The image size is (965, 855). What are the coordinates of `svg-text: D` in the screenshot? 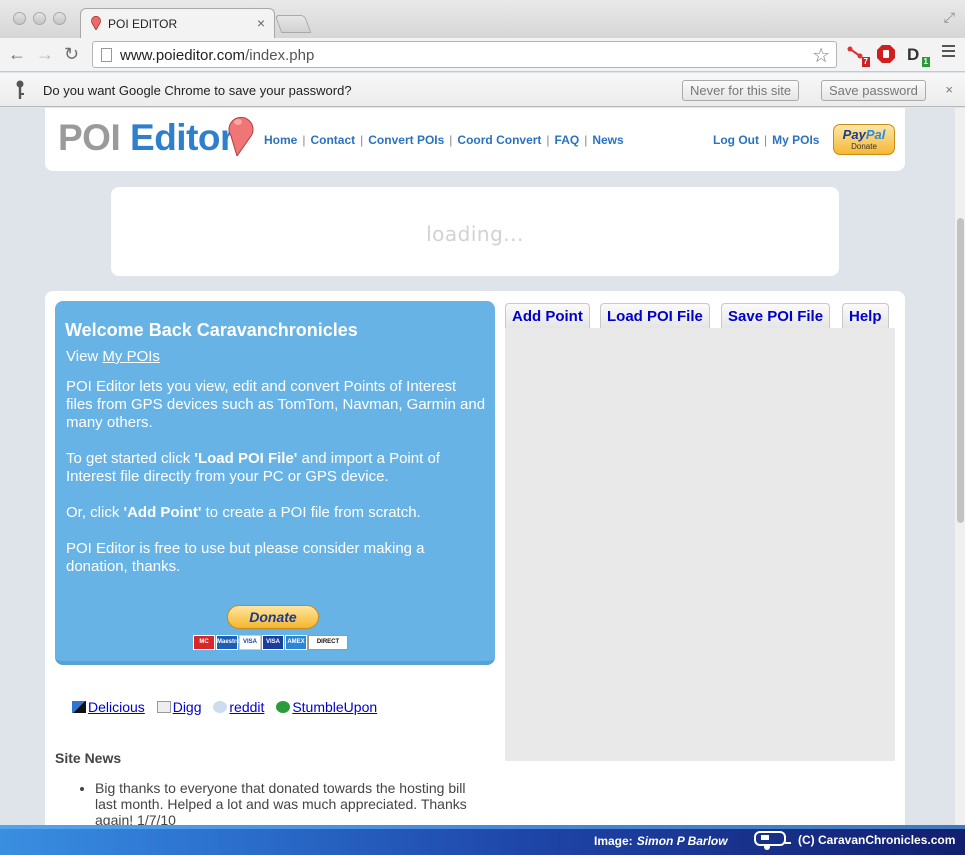 It's located at (913, 54).